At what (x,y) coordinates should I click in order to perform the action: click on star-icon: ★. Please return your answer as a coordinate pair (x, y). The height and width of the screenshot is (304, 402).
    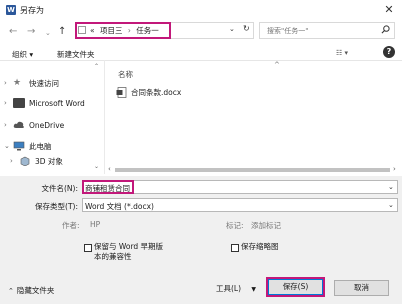
    Looking at the image, I should click on (17, 83).